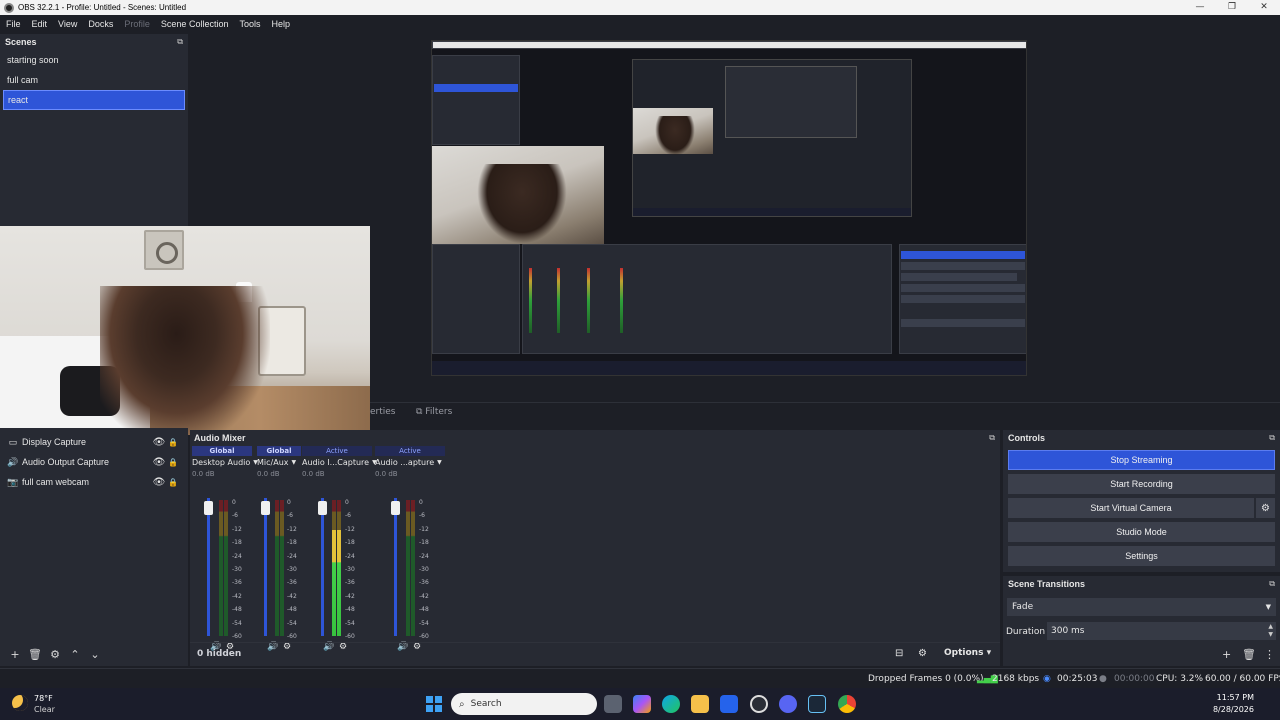  What do you see at coordinates (273, 462) in the screenshot?
I see `channel-name: Mic/Aux` at bounding box center [273, 462].